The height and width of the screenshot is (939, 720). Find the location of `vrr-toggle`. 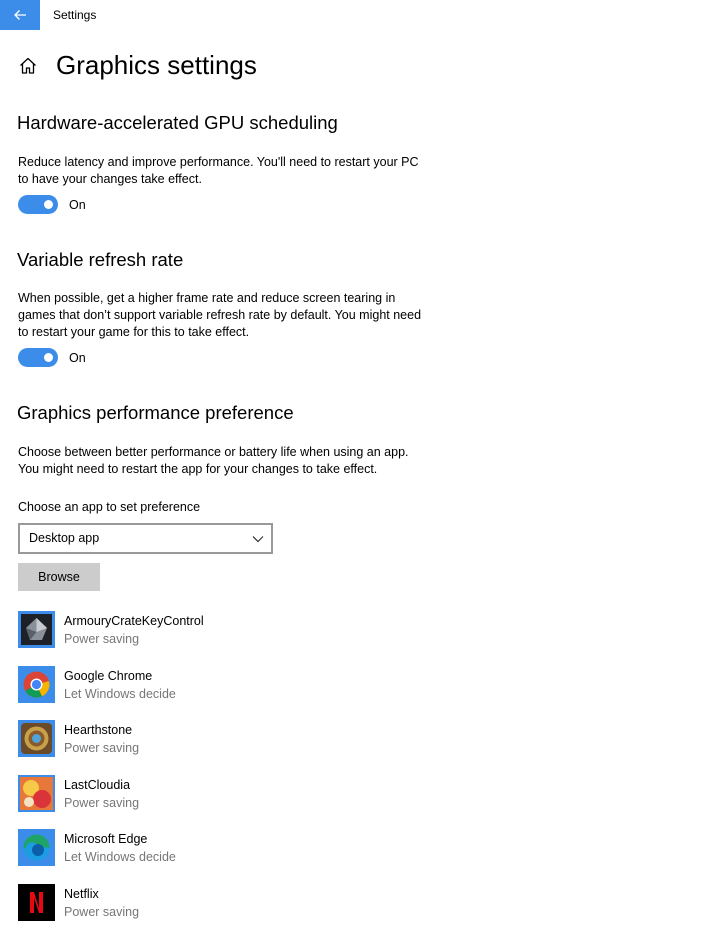

vrr-toggle is located at coordinates (38, 357).